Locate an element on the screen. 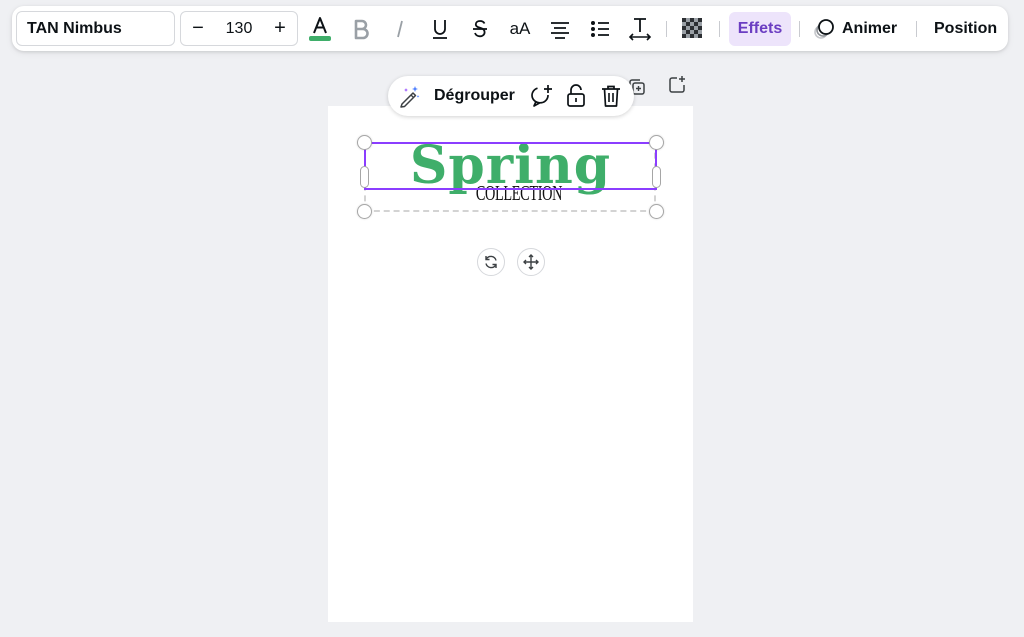 The height and width of the screenshot is (637, 1024). strikethrough-button is located at coordinates (480, 29).